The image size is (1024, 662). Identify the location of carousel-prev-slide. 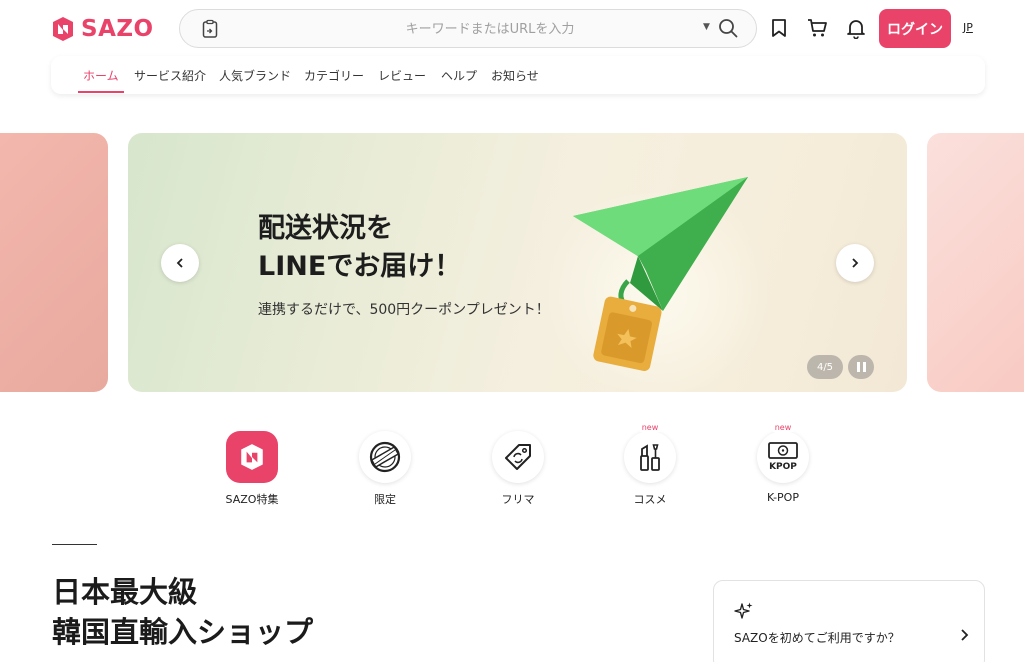
(54, 262).